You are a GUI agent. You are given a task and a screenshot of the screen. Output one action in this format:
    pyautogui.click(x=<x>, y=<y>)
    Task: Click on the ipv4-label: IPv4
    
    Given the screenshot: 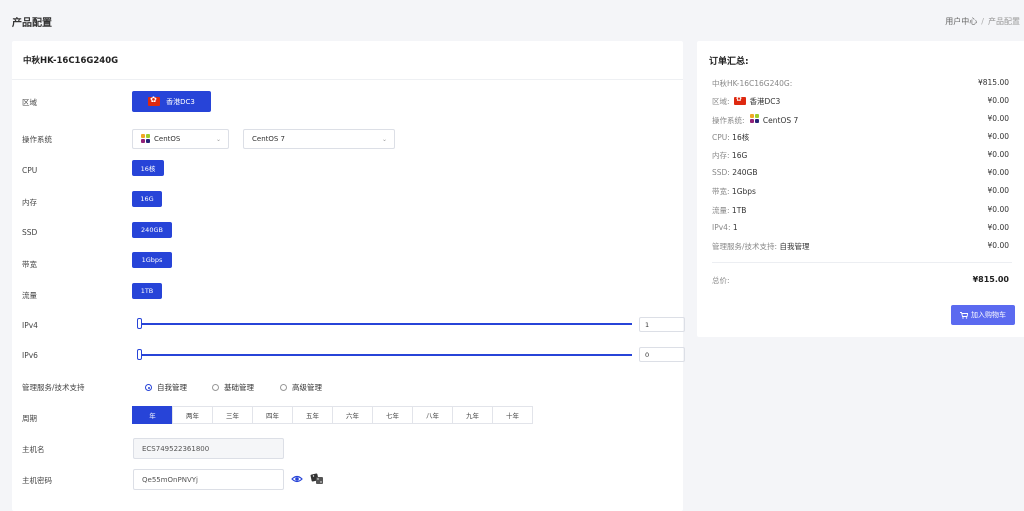 What is the action you would take?
    pyautogui.click(x=30, y=325)
    